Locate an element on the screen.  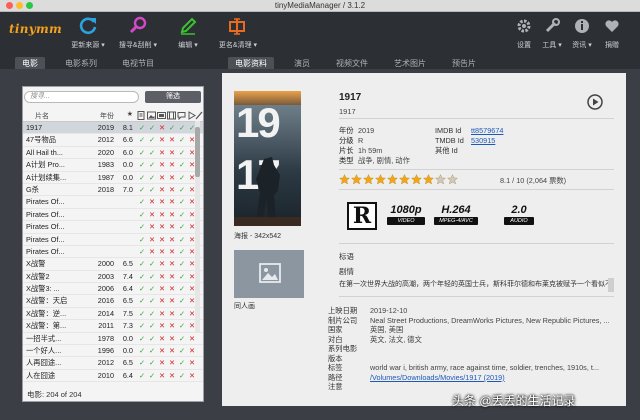
row-rating: 0.0 is located at coordinates (127, 177).